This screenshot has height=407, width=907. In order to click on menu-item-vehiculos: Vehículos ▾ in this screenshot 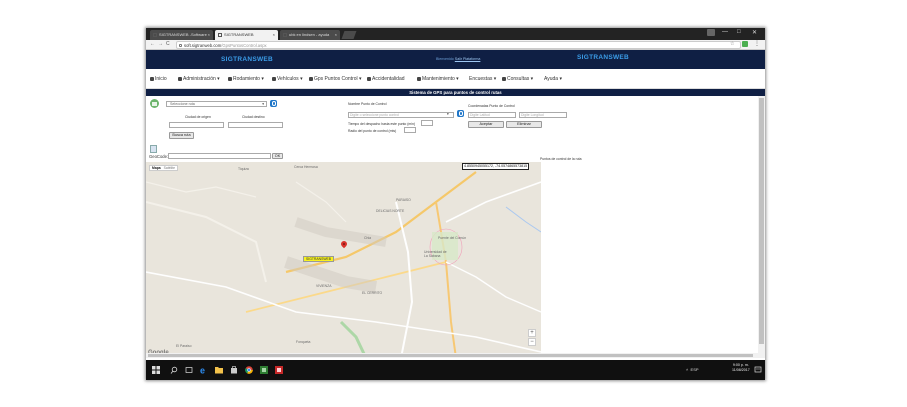, I will do `click(287, 79)`.